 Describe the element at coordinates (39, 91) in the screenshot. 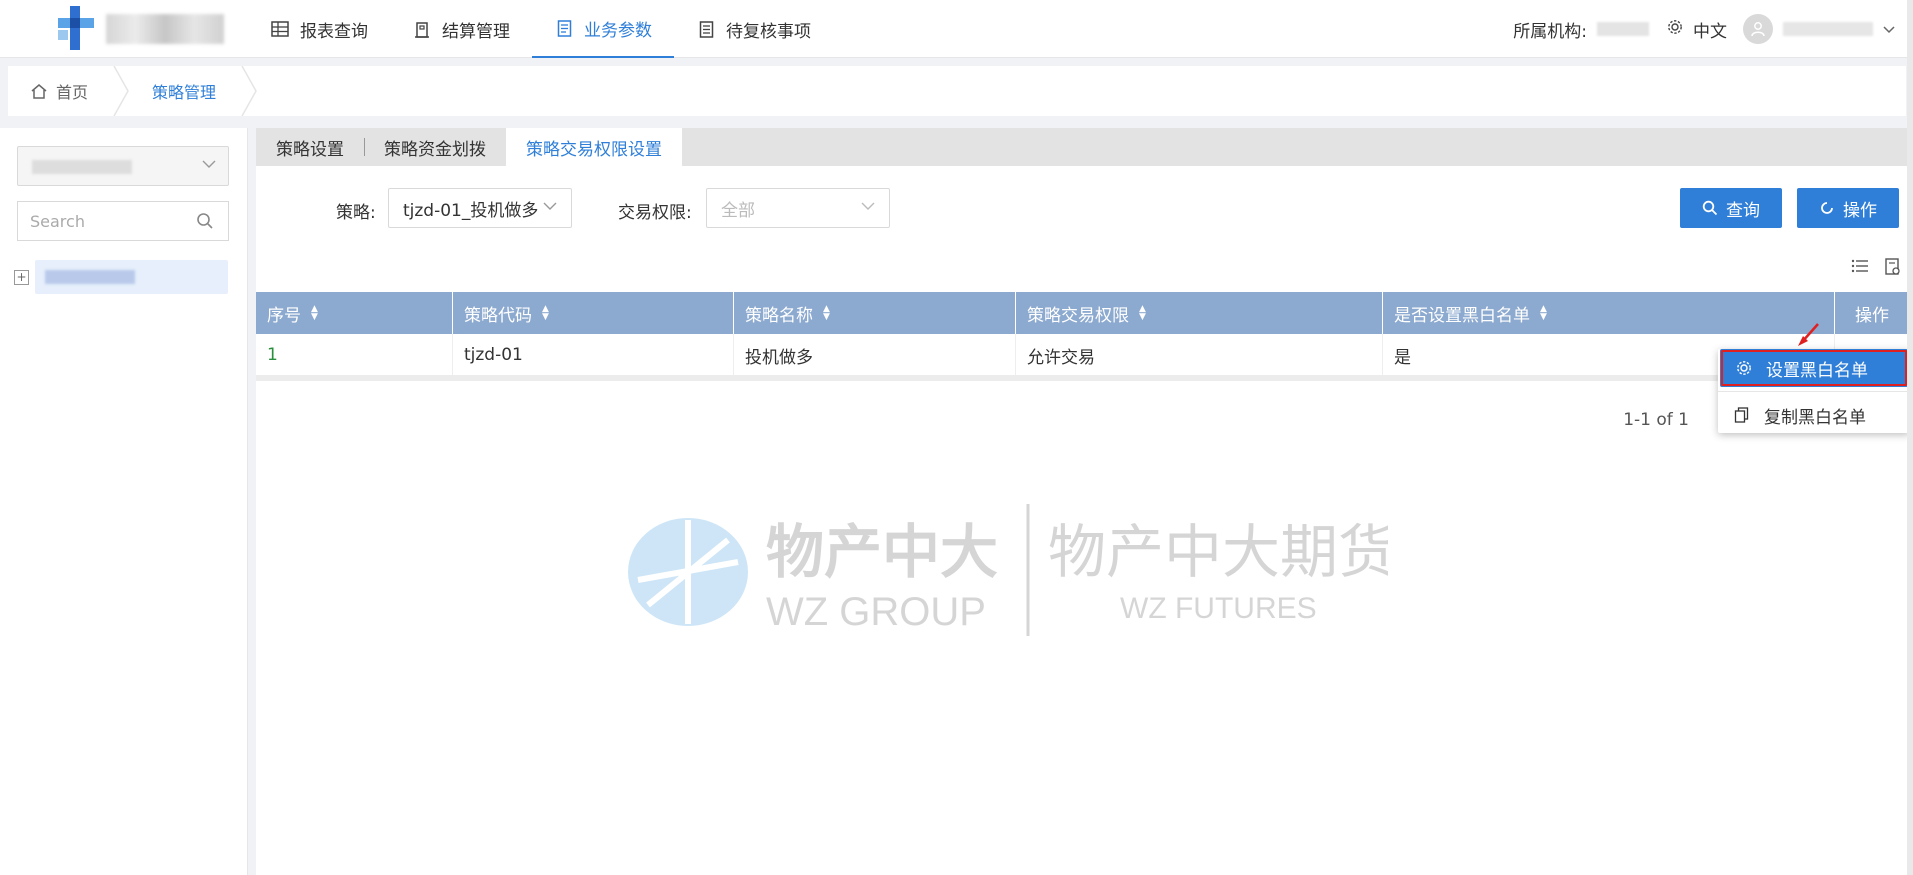

I see `home-icon` at that location.